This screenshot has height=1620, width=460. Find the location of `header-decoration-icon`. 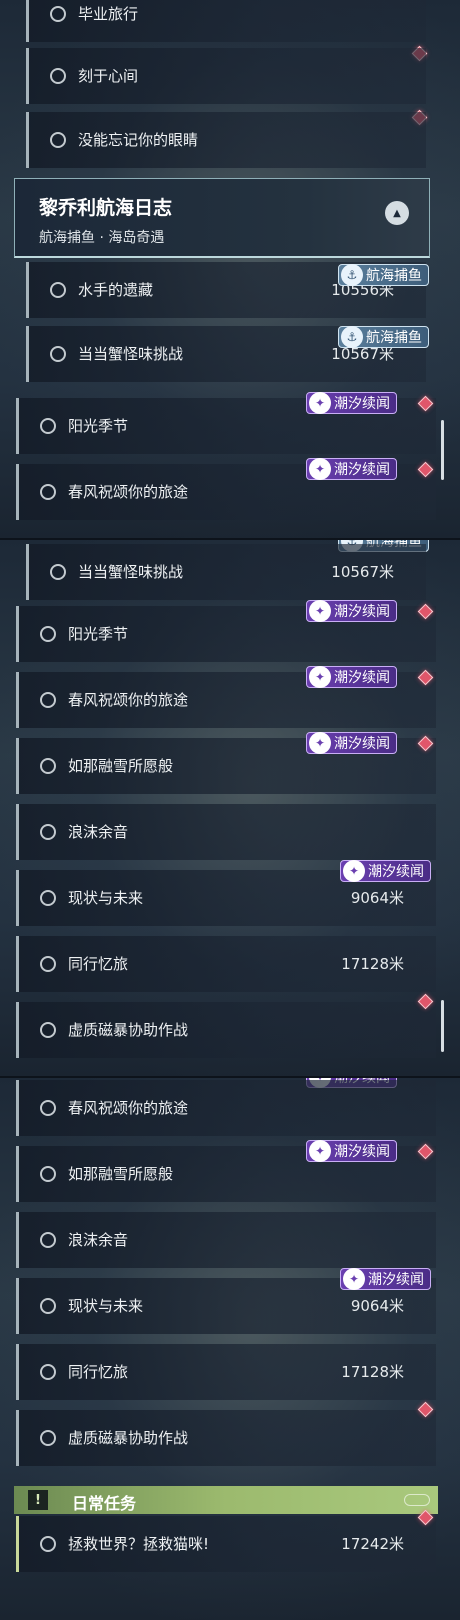

header-decoration-icon is located at coordinates (417, 1500).